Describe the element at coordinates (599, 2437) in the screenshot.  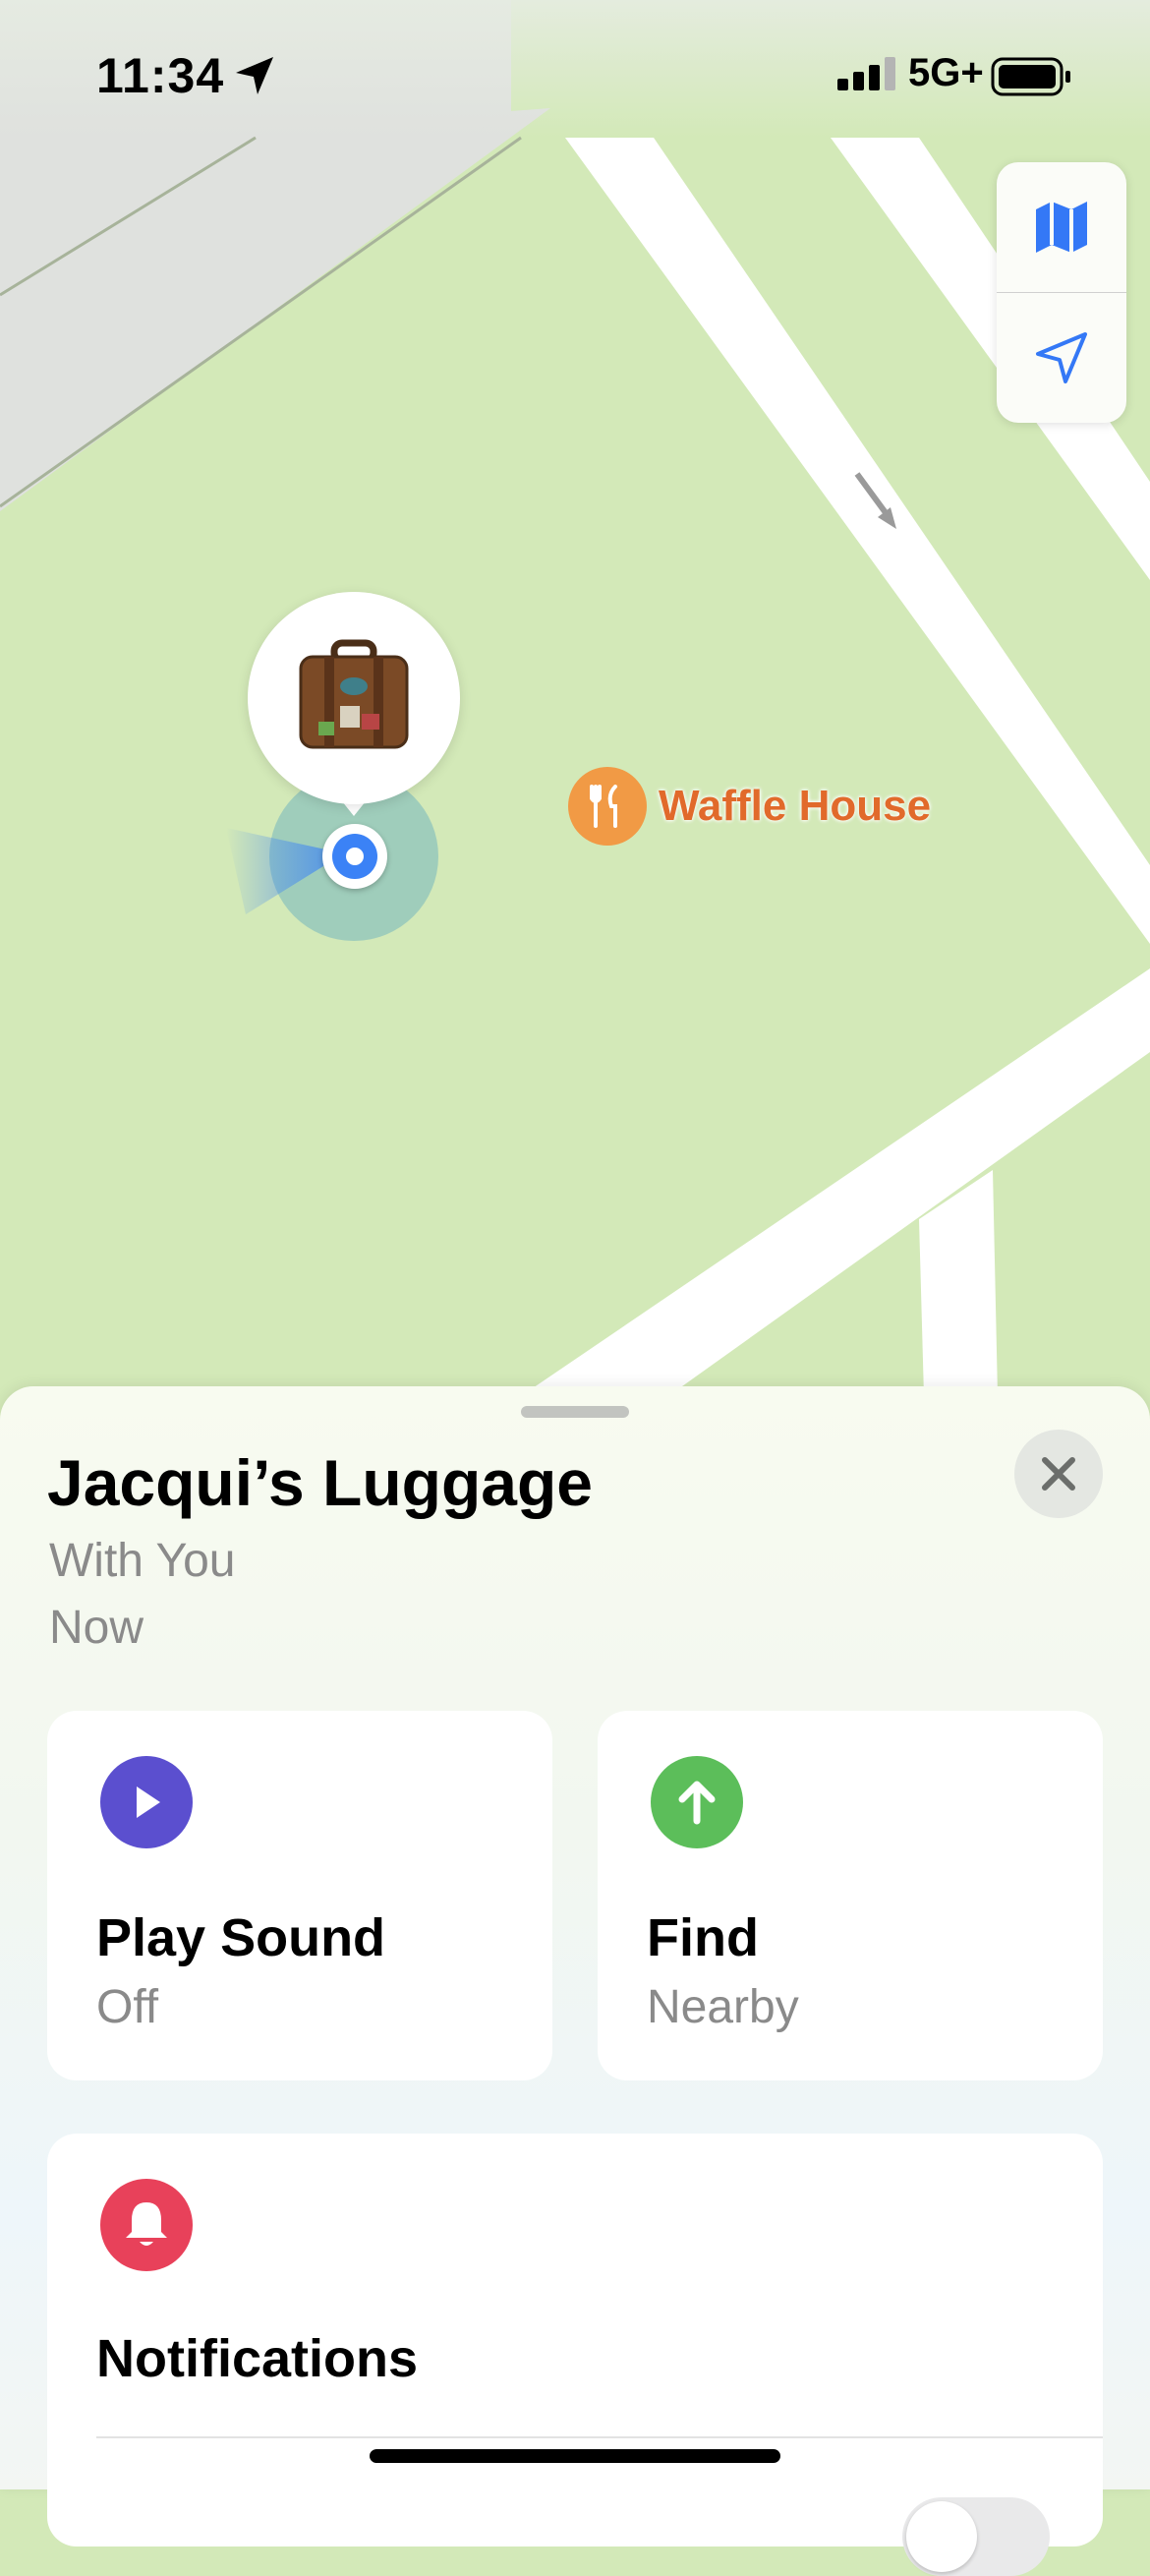
I see `notifications-divider` at that location.